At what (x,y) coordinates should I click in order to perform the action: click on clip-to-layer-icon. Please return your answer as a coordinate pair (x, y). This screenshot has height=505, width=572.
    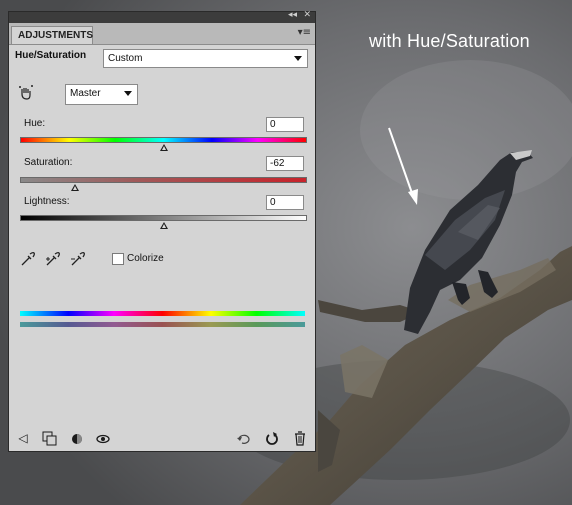
    Looking at the image, I should click on (49, 438).